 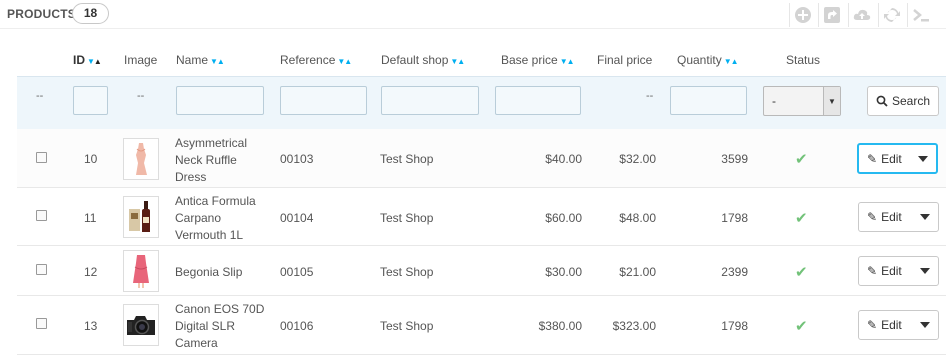 What do you see at coordinates (708, 100) in the screenshot?
I see `filter-quantity-input` at bounding box center [708, 100].